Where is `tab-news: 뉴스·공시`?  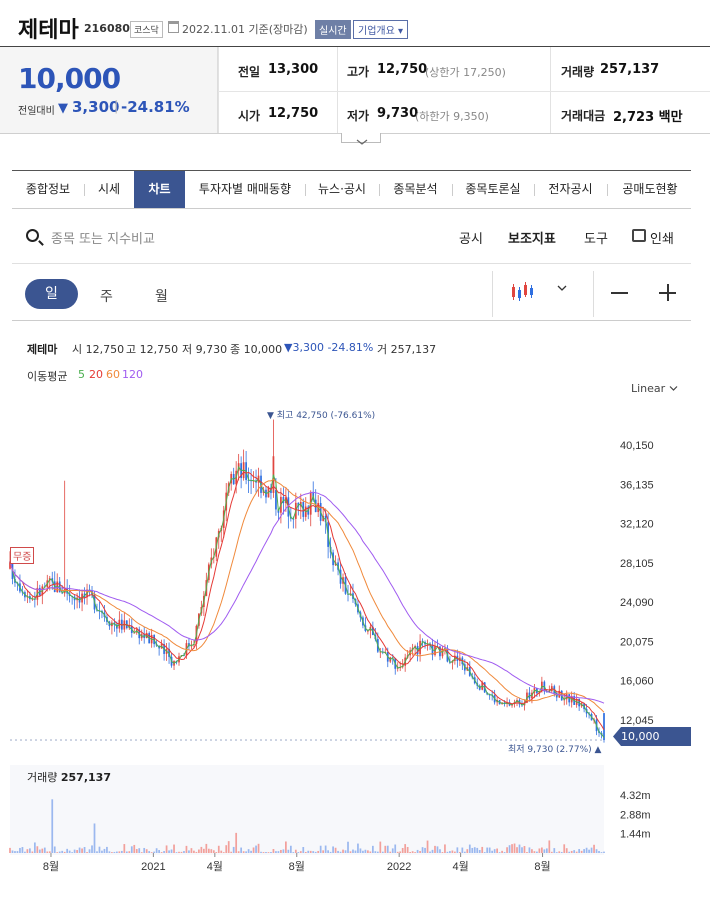 tab-news: 뉴스·공시 is located at coordinates (342, 189).